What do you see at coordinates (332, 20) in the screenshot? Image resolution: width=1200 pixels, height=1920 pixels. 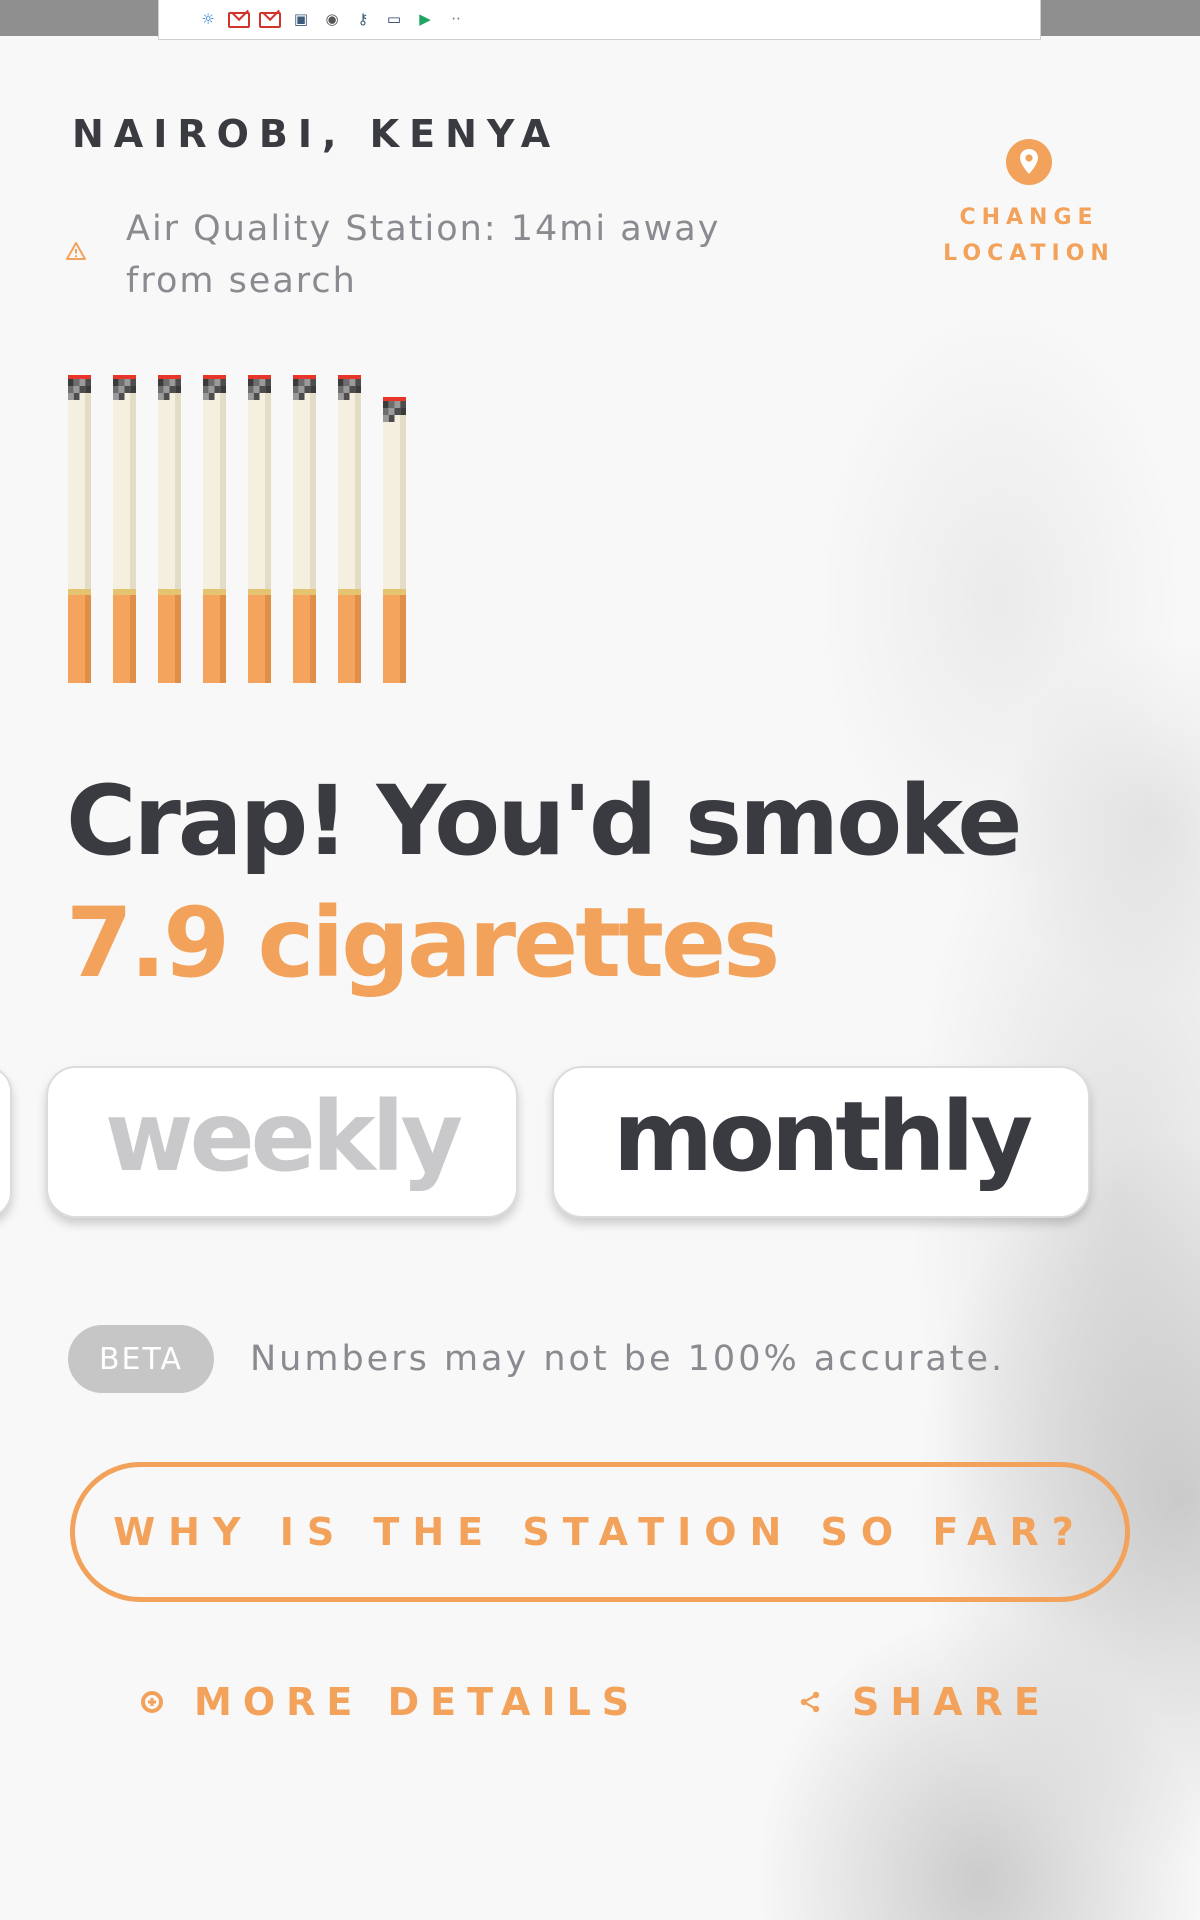 I see `chrome-icon: ◉` at bounding box center [332, 20].